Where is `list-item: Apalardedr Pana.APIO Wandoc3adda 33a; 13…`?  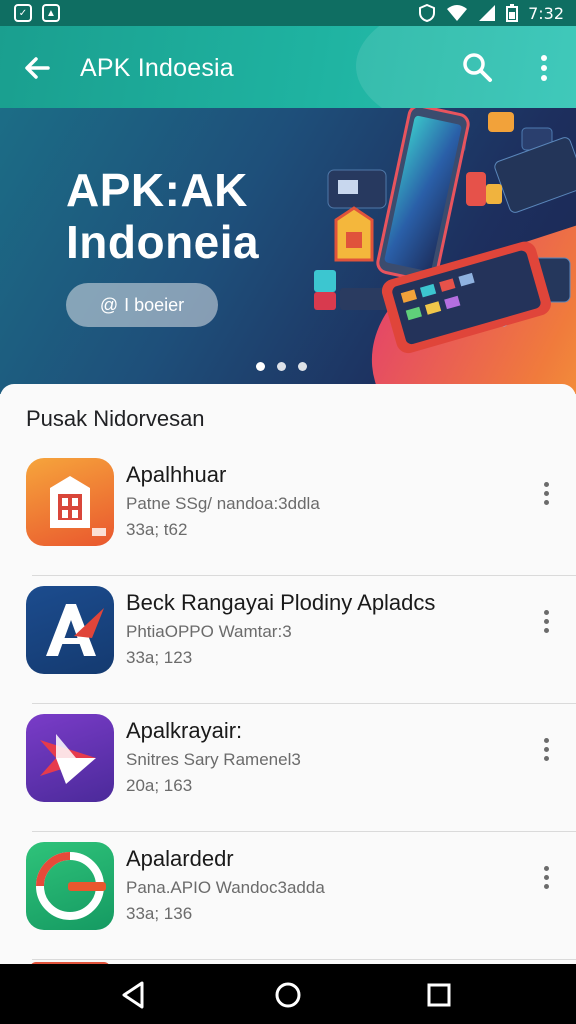 list-item: Apalardedr Pana.APIO Wandoc3adda 33a; 13… is located at coordinates (301, 896).